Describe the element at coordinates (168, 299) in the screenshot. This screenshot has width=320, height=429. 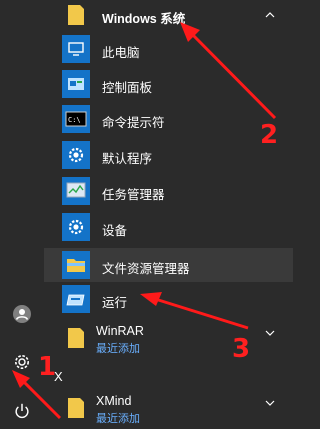
I see `list-item-run: 运行` at that location.